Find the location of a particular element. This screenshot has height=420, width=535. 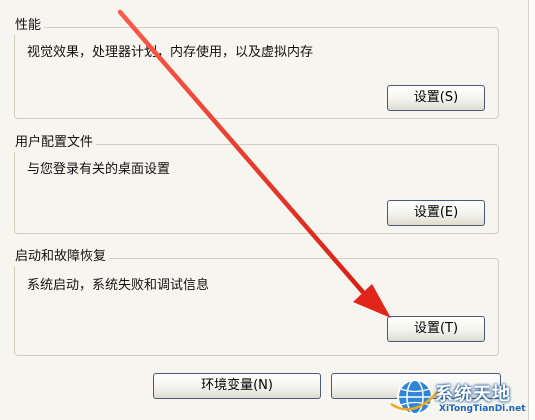

window-right-edge is located at coordinates (531, 210).